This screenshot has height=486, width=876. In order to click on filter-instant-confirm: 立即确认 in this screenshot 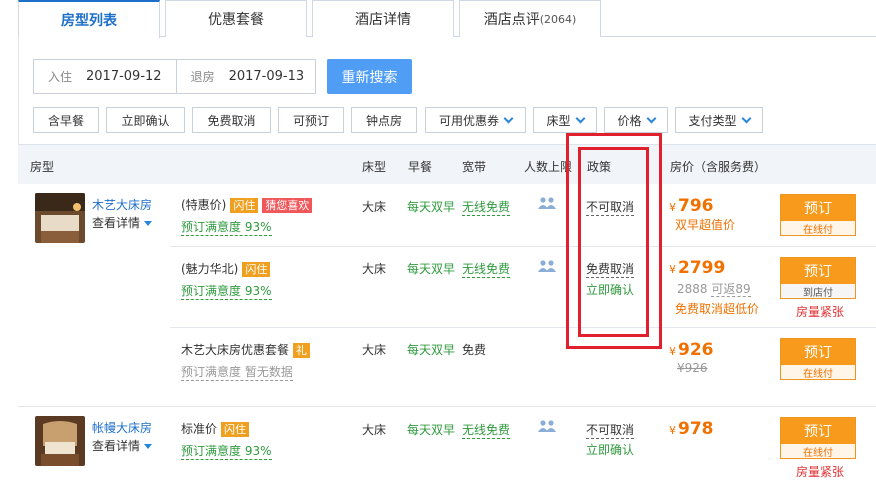, I will do `click(145, 120)`.